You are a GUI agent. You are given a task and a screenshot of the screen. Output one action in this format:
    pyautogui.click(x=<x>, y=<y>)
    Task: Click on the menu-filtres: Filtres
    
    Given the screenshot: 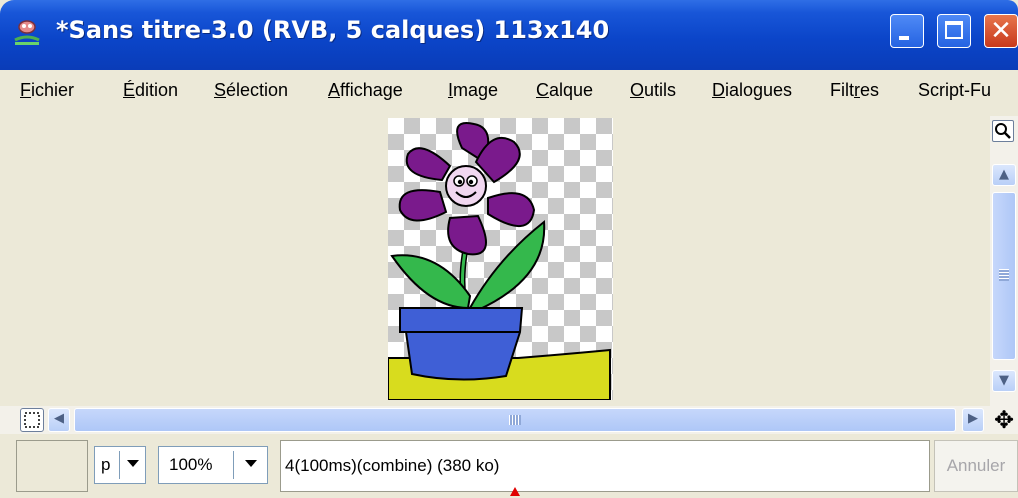 What is the action you would take?
    pyautogui.click(x=854, y=90)
    